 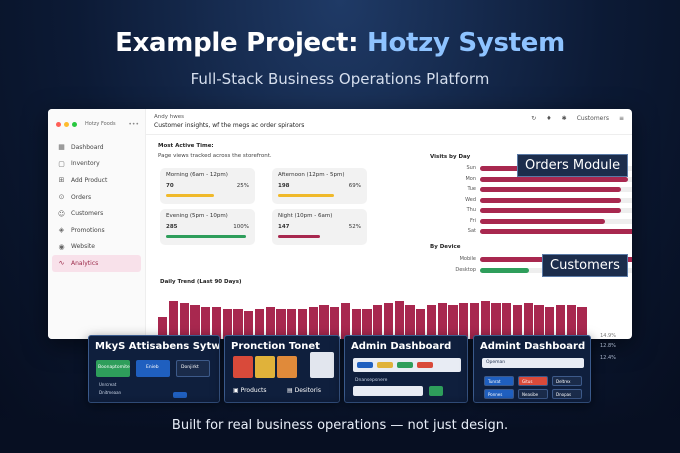 What do you see at coordinates (207, 227) in the screenshot?
I see `time-card-evening: Evening (5pm - 10pm) 285 100%` at bounding box center [207, 227].